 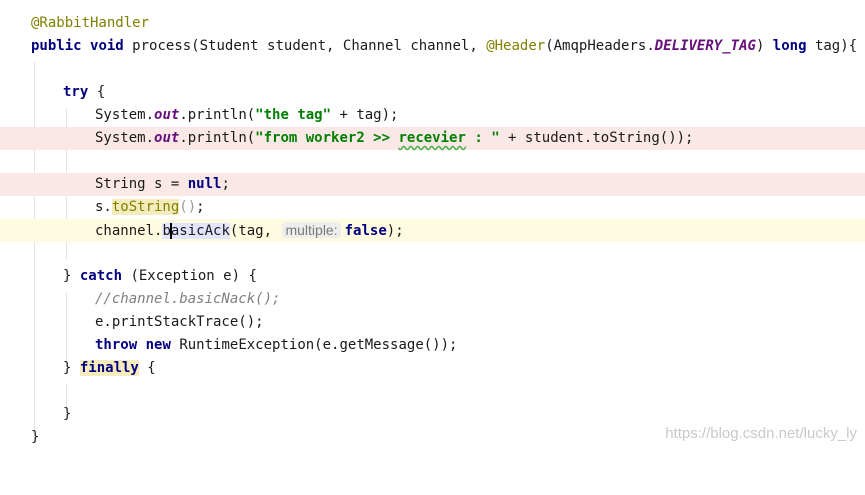 What do you see at coordinates (365, 115) in the screenshot?
I see `code-token: + tag);` at bounding box center [365, 115].